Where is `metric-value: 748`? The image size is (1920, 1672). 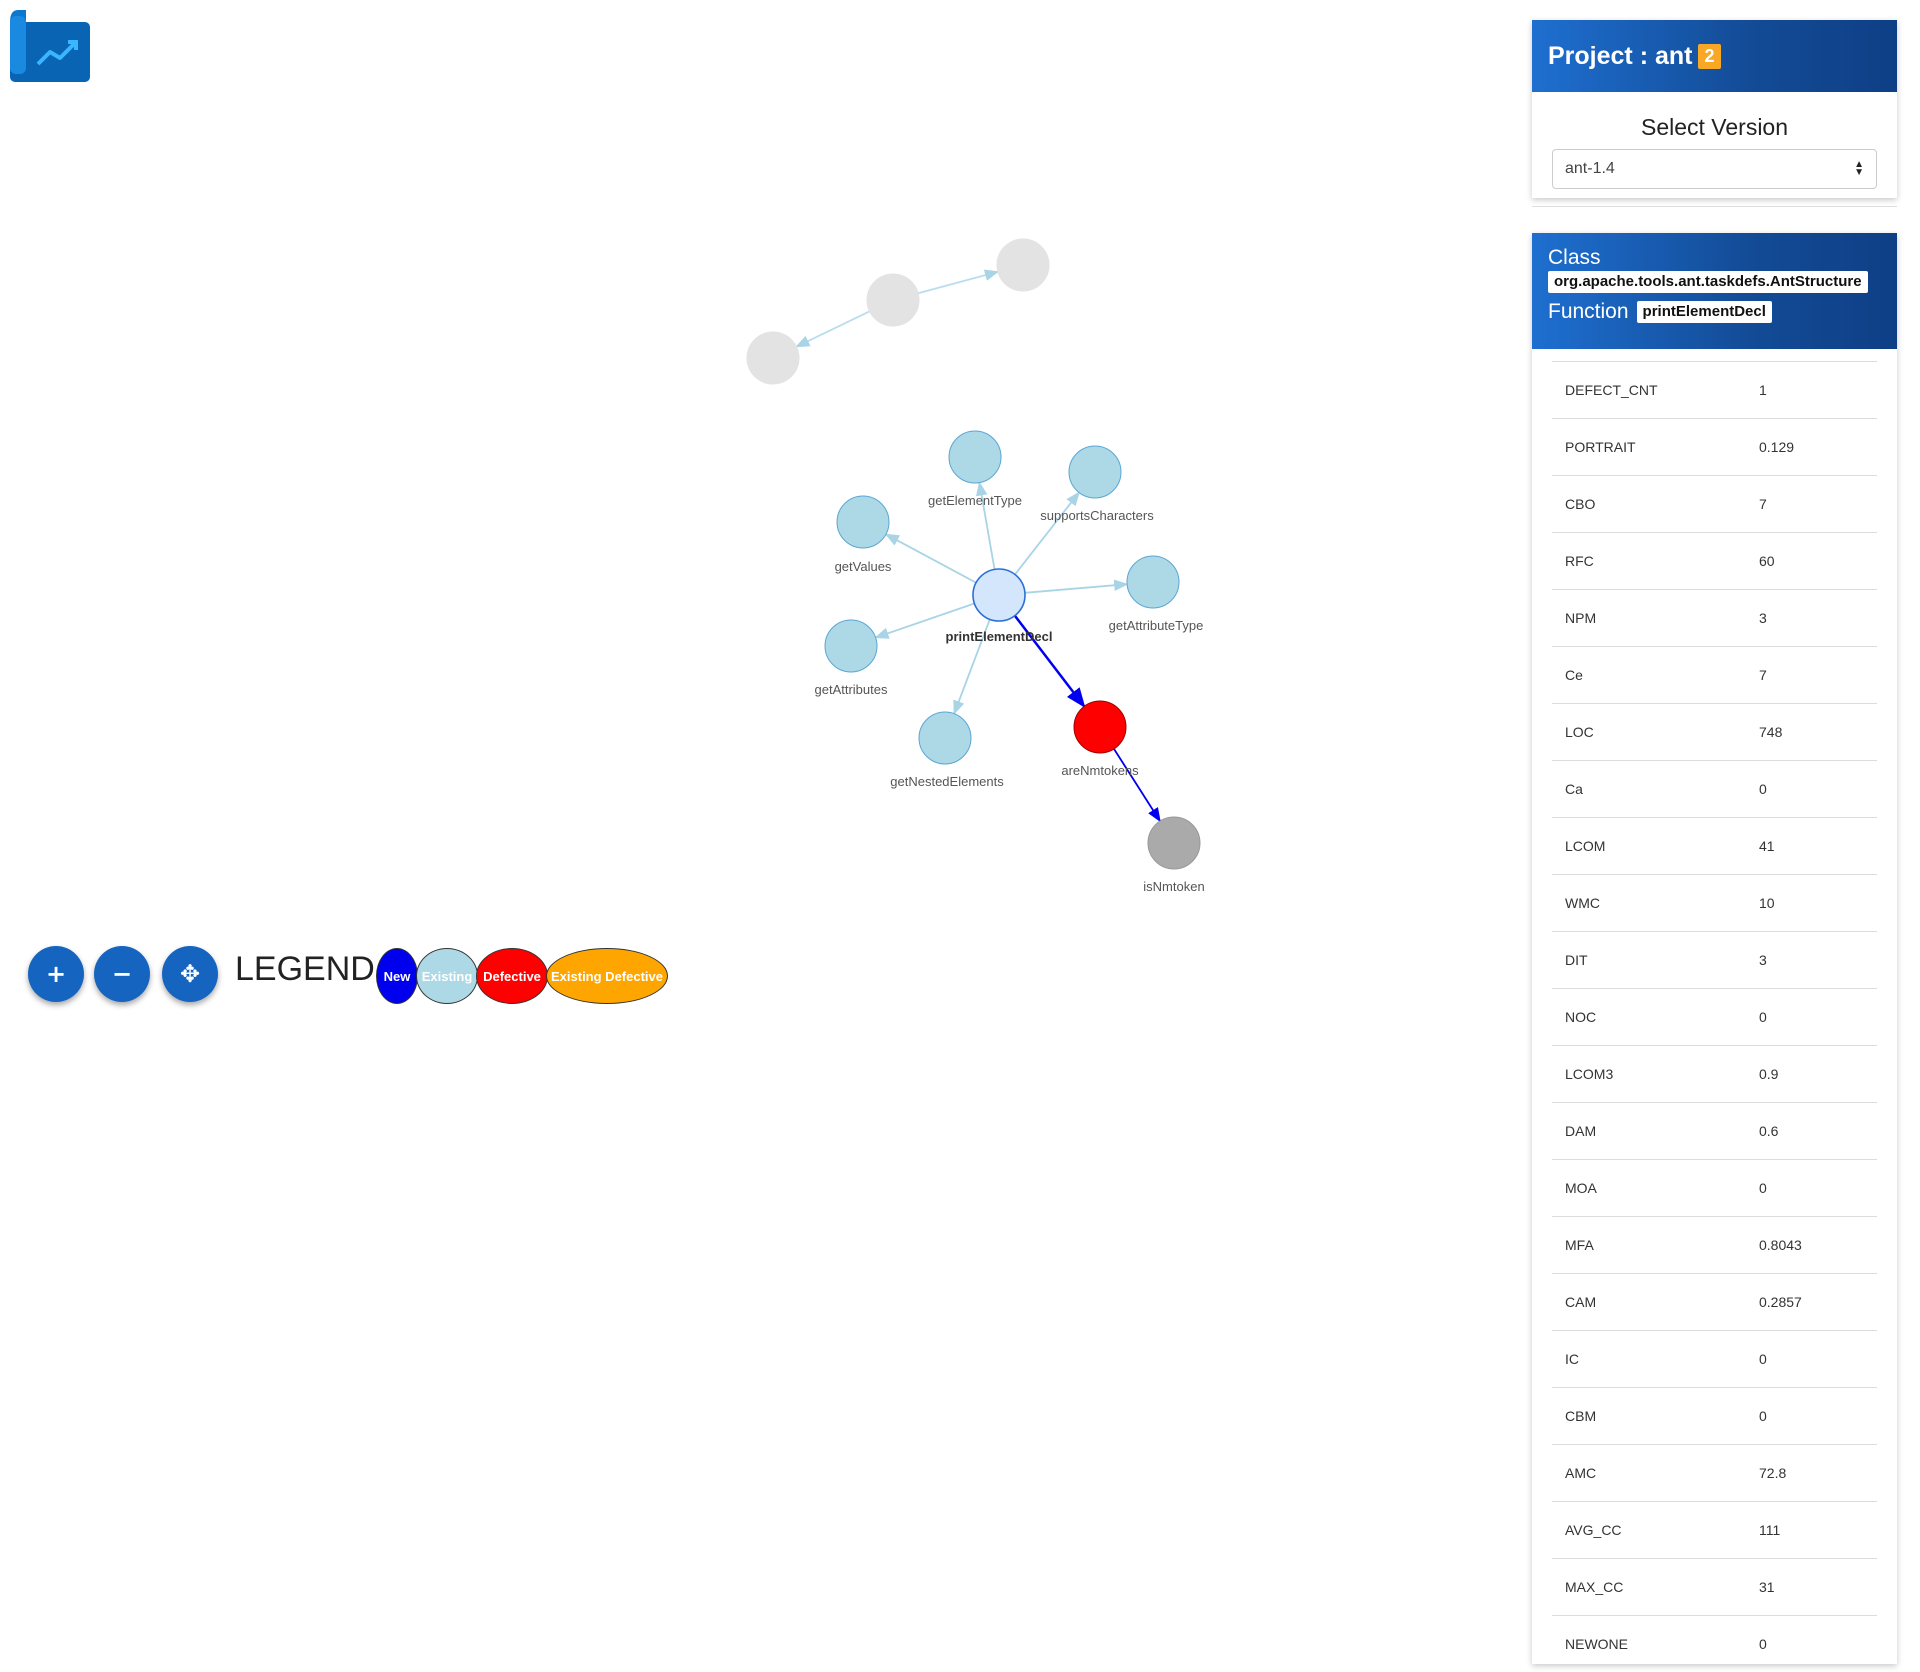
metric-value: 748 is located at coordinates (1771, 732).